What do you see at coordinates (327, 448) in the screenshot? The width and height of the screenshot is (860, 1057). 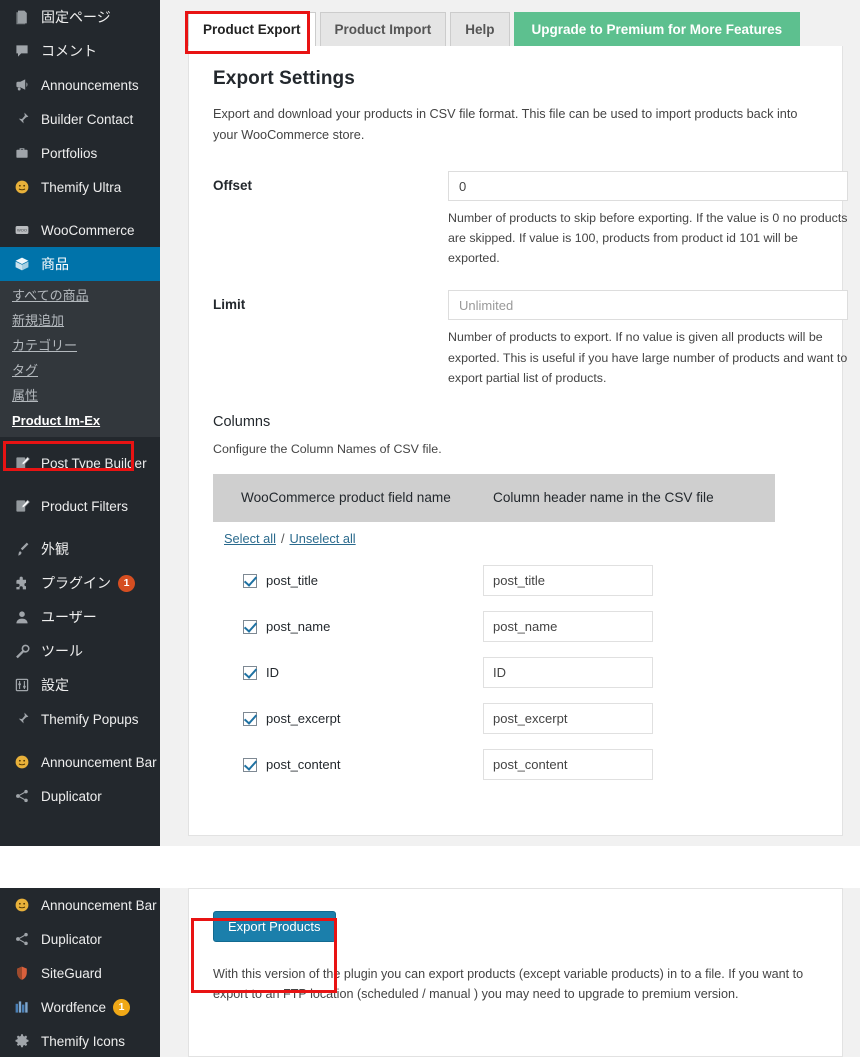 I see `columns-description: Configure the Column Names of CSV file.` at bounding box center [327, 448].